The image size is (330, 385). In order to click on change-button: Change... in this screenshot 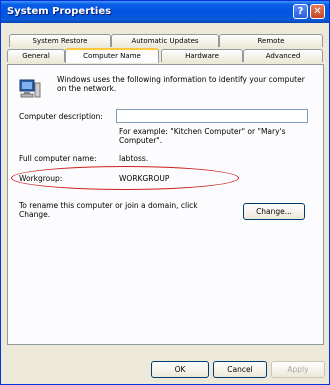, I will do `click(274, 211)`.